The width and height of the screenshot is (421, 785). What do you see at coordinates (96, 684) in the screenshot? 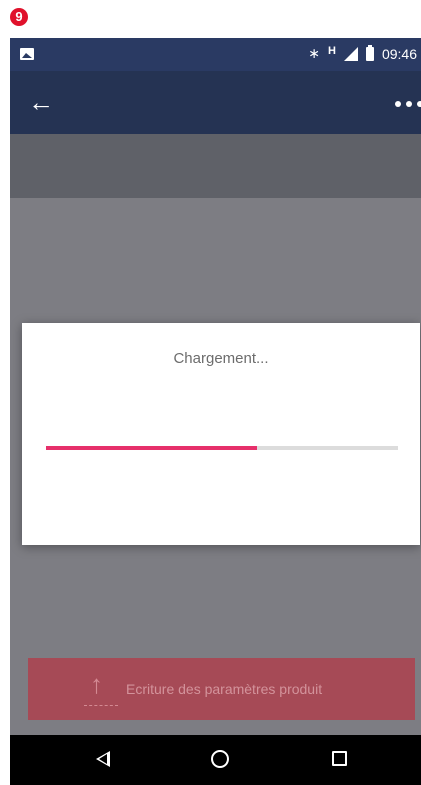
I see `upload-arrow-icon: ↑` at bounding box center [96, 684].